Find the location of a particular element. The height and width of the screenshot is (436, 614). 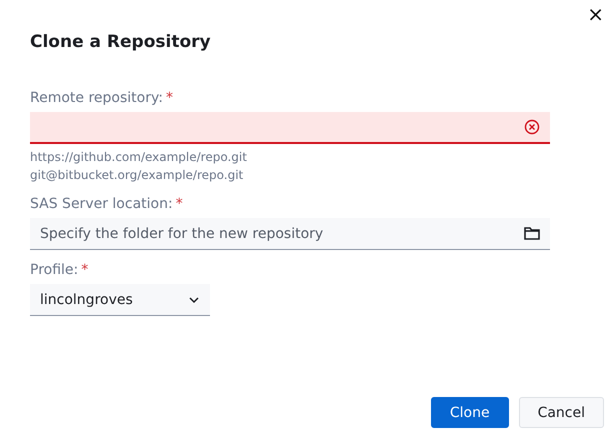

field-label: Profile: * is located at coordinates (60, 270).